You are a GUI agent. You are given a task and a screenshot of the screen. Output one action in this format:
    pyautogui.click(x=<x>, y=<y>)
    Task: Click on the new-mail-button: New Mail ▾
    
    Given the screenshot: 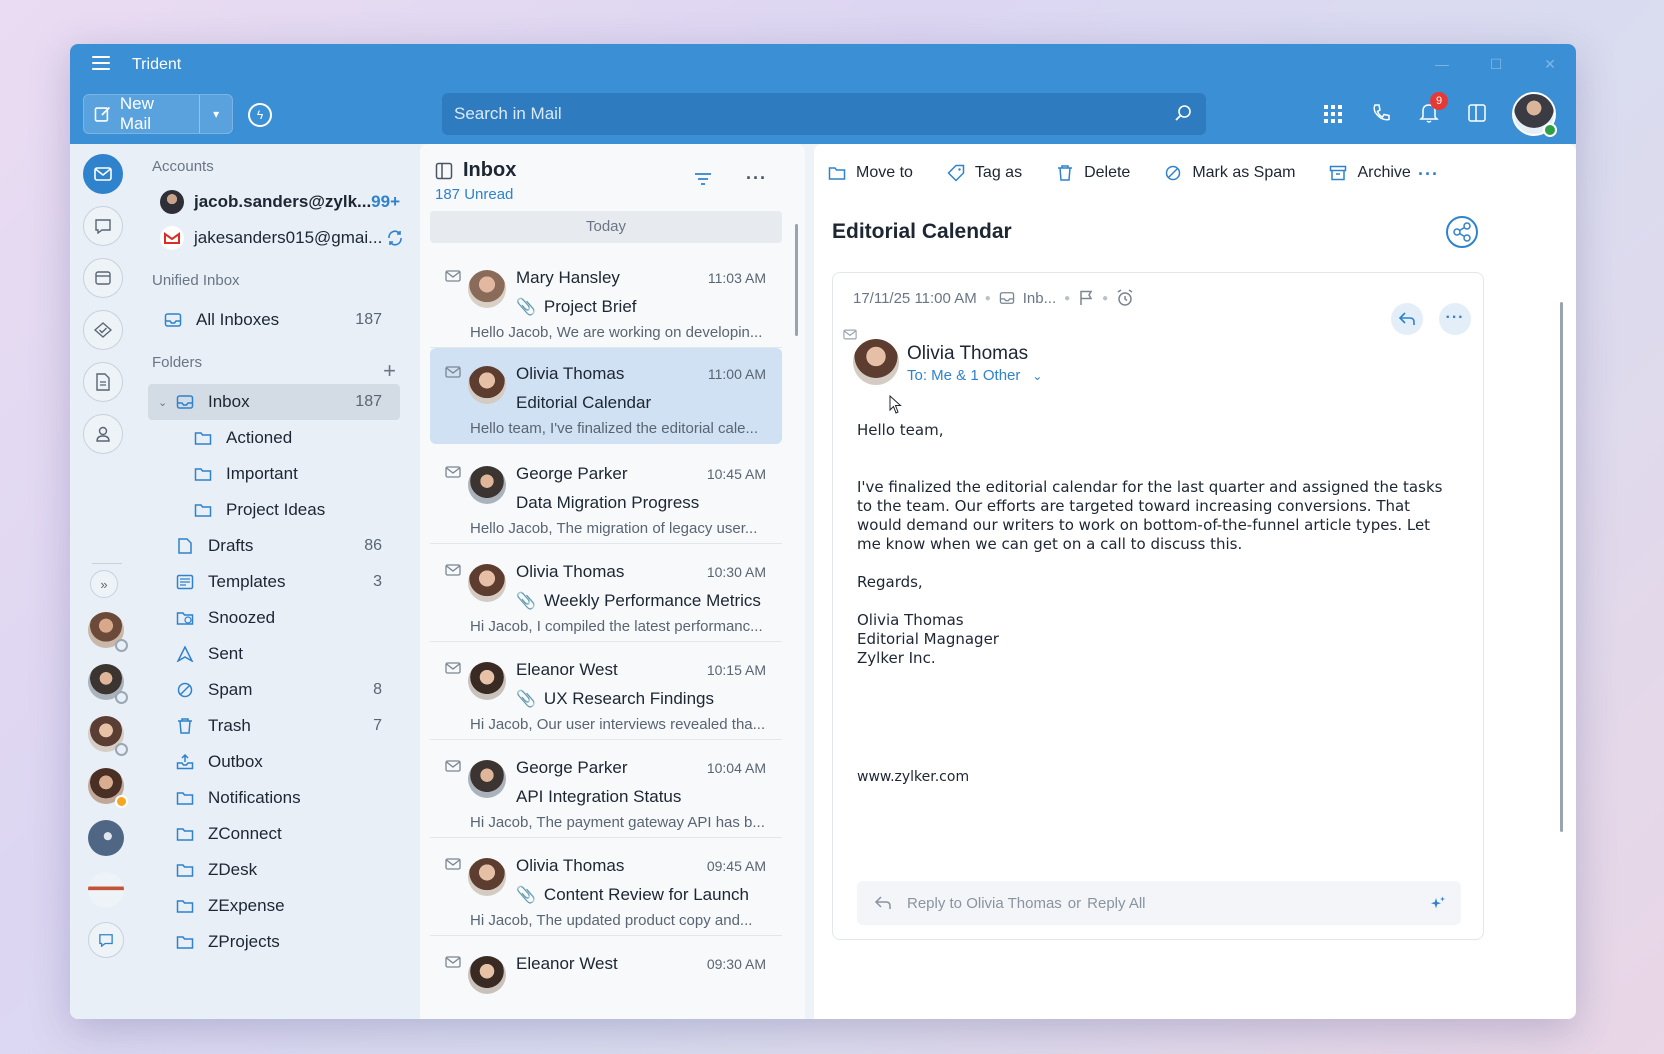 What is the action you would take?
    pyautogui.click(x=158, y=114)
    